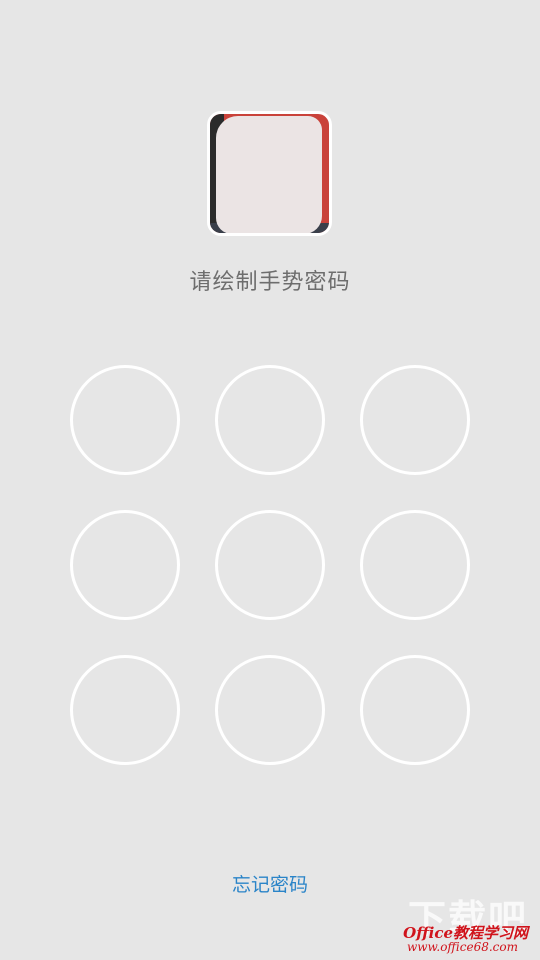 The image size is (540, 960). I want to click on watermark-url: www.office68.com, so click(462, 947).